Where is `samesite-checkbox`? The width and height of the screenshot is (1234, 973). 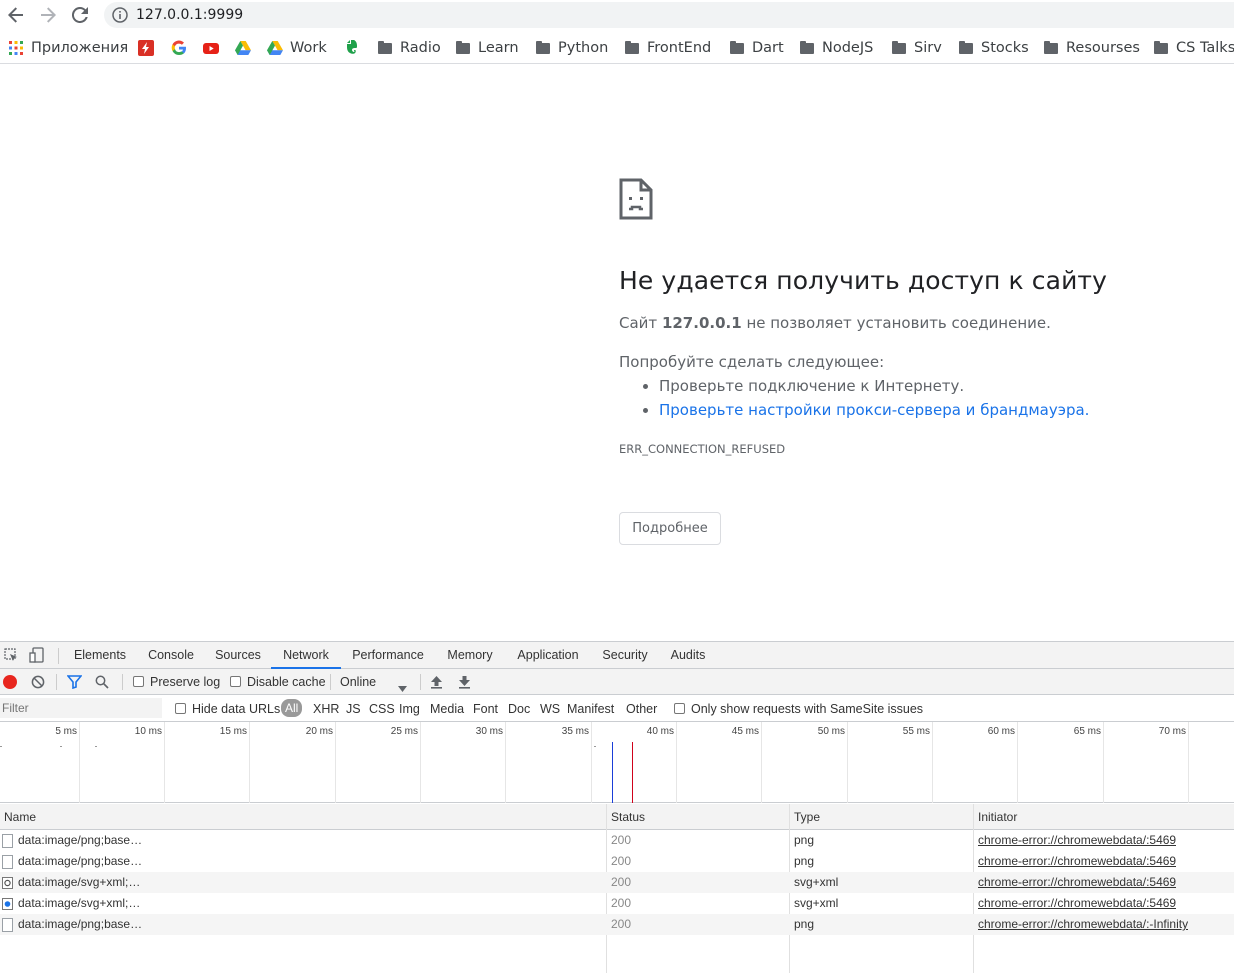
samesite-checkbox is located at coordinates (679, 708).